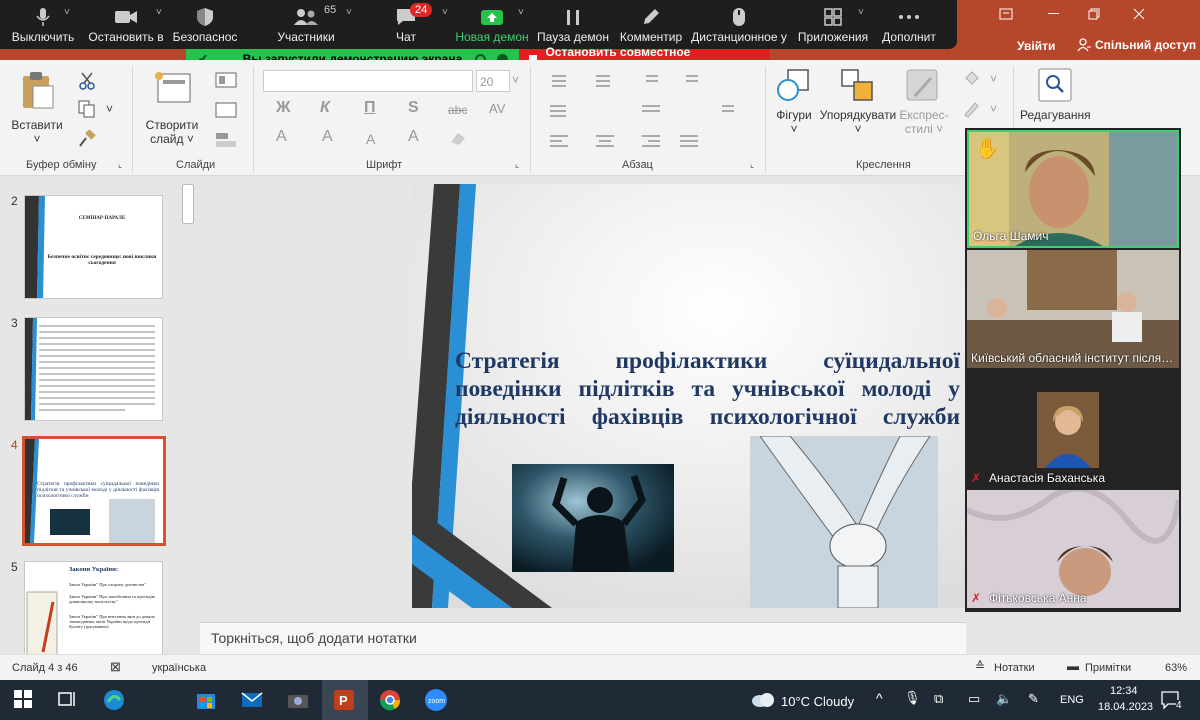  What do you see at coordinates (93, 369) in the screenshot?
I see `slide-thumbnail` at bounding box center [93, 369].